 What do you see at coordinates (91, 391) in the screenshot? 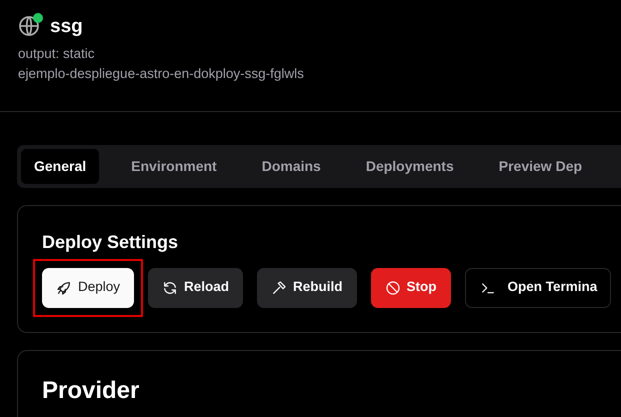
I see `section-title: Provider` at bounding box center [91, 391].